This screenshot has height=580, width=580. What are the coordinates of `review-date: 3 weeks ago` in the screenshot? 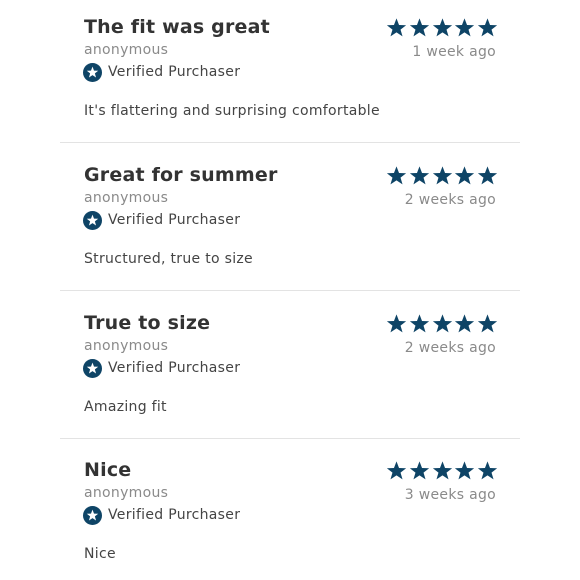 It's located at (450, 495).